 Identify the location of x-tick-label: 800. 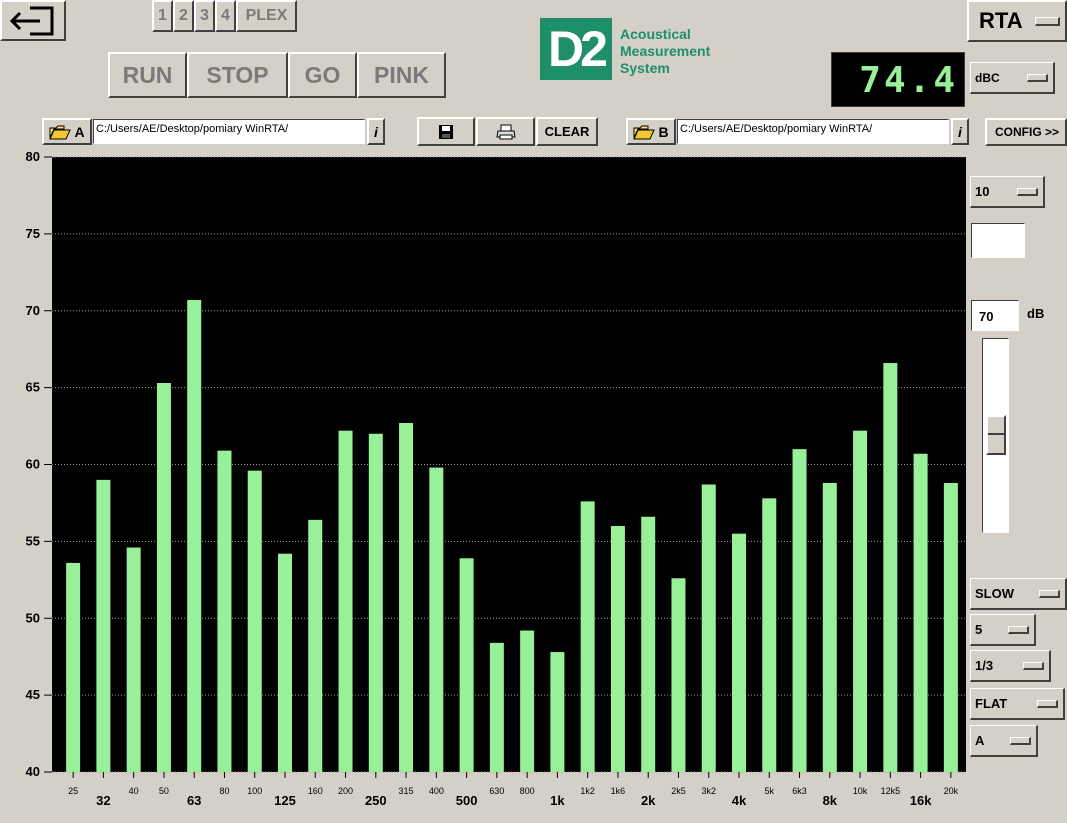
(527, 791).